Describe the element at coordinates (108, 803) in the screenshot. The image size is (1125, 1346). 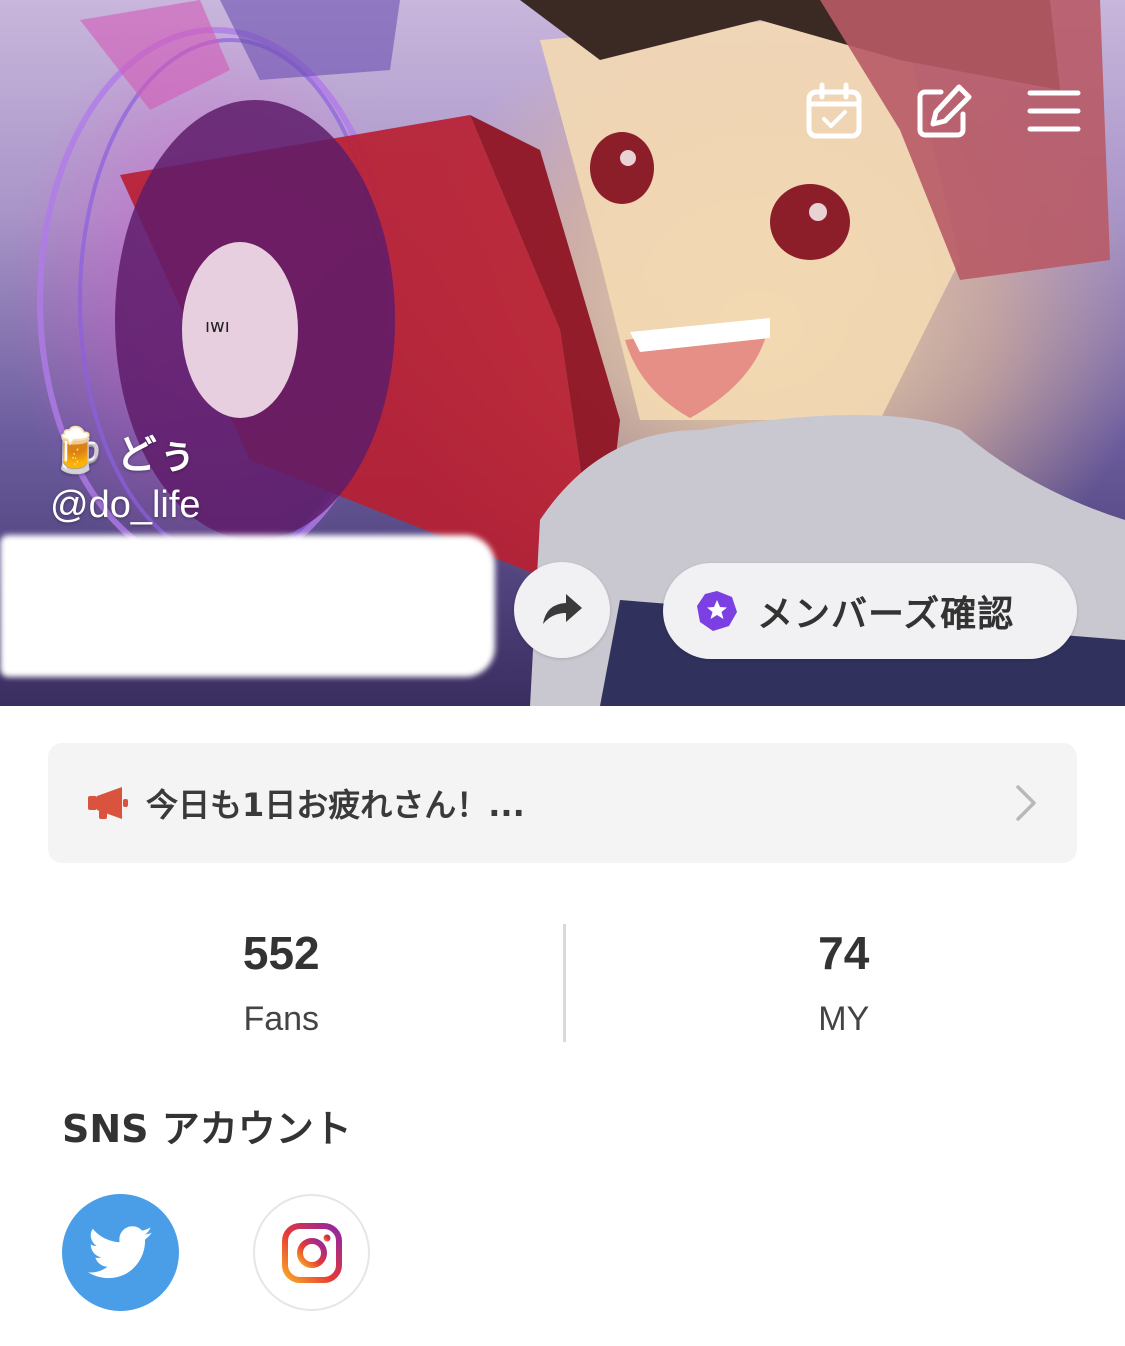
I see `megaphone-icon` at that location.